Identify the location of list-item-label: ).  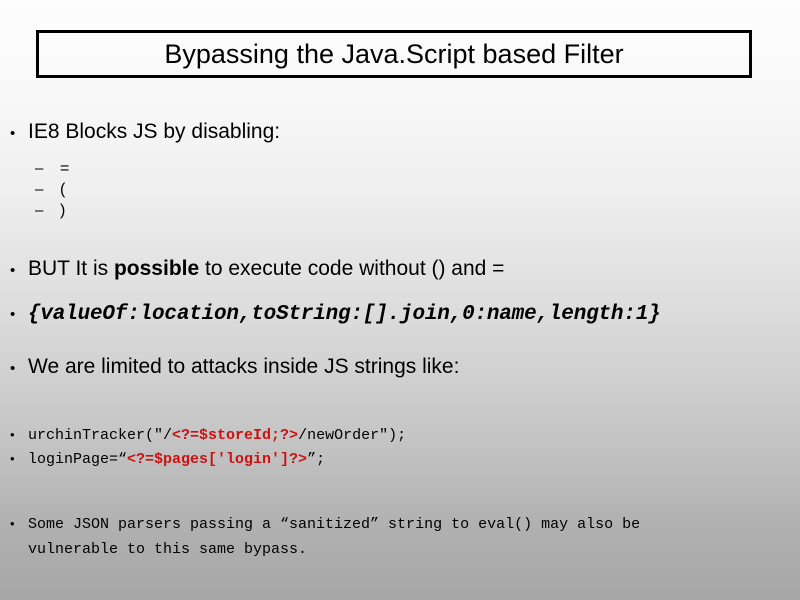
(63, 210).